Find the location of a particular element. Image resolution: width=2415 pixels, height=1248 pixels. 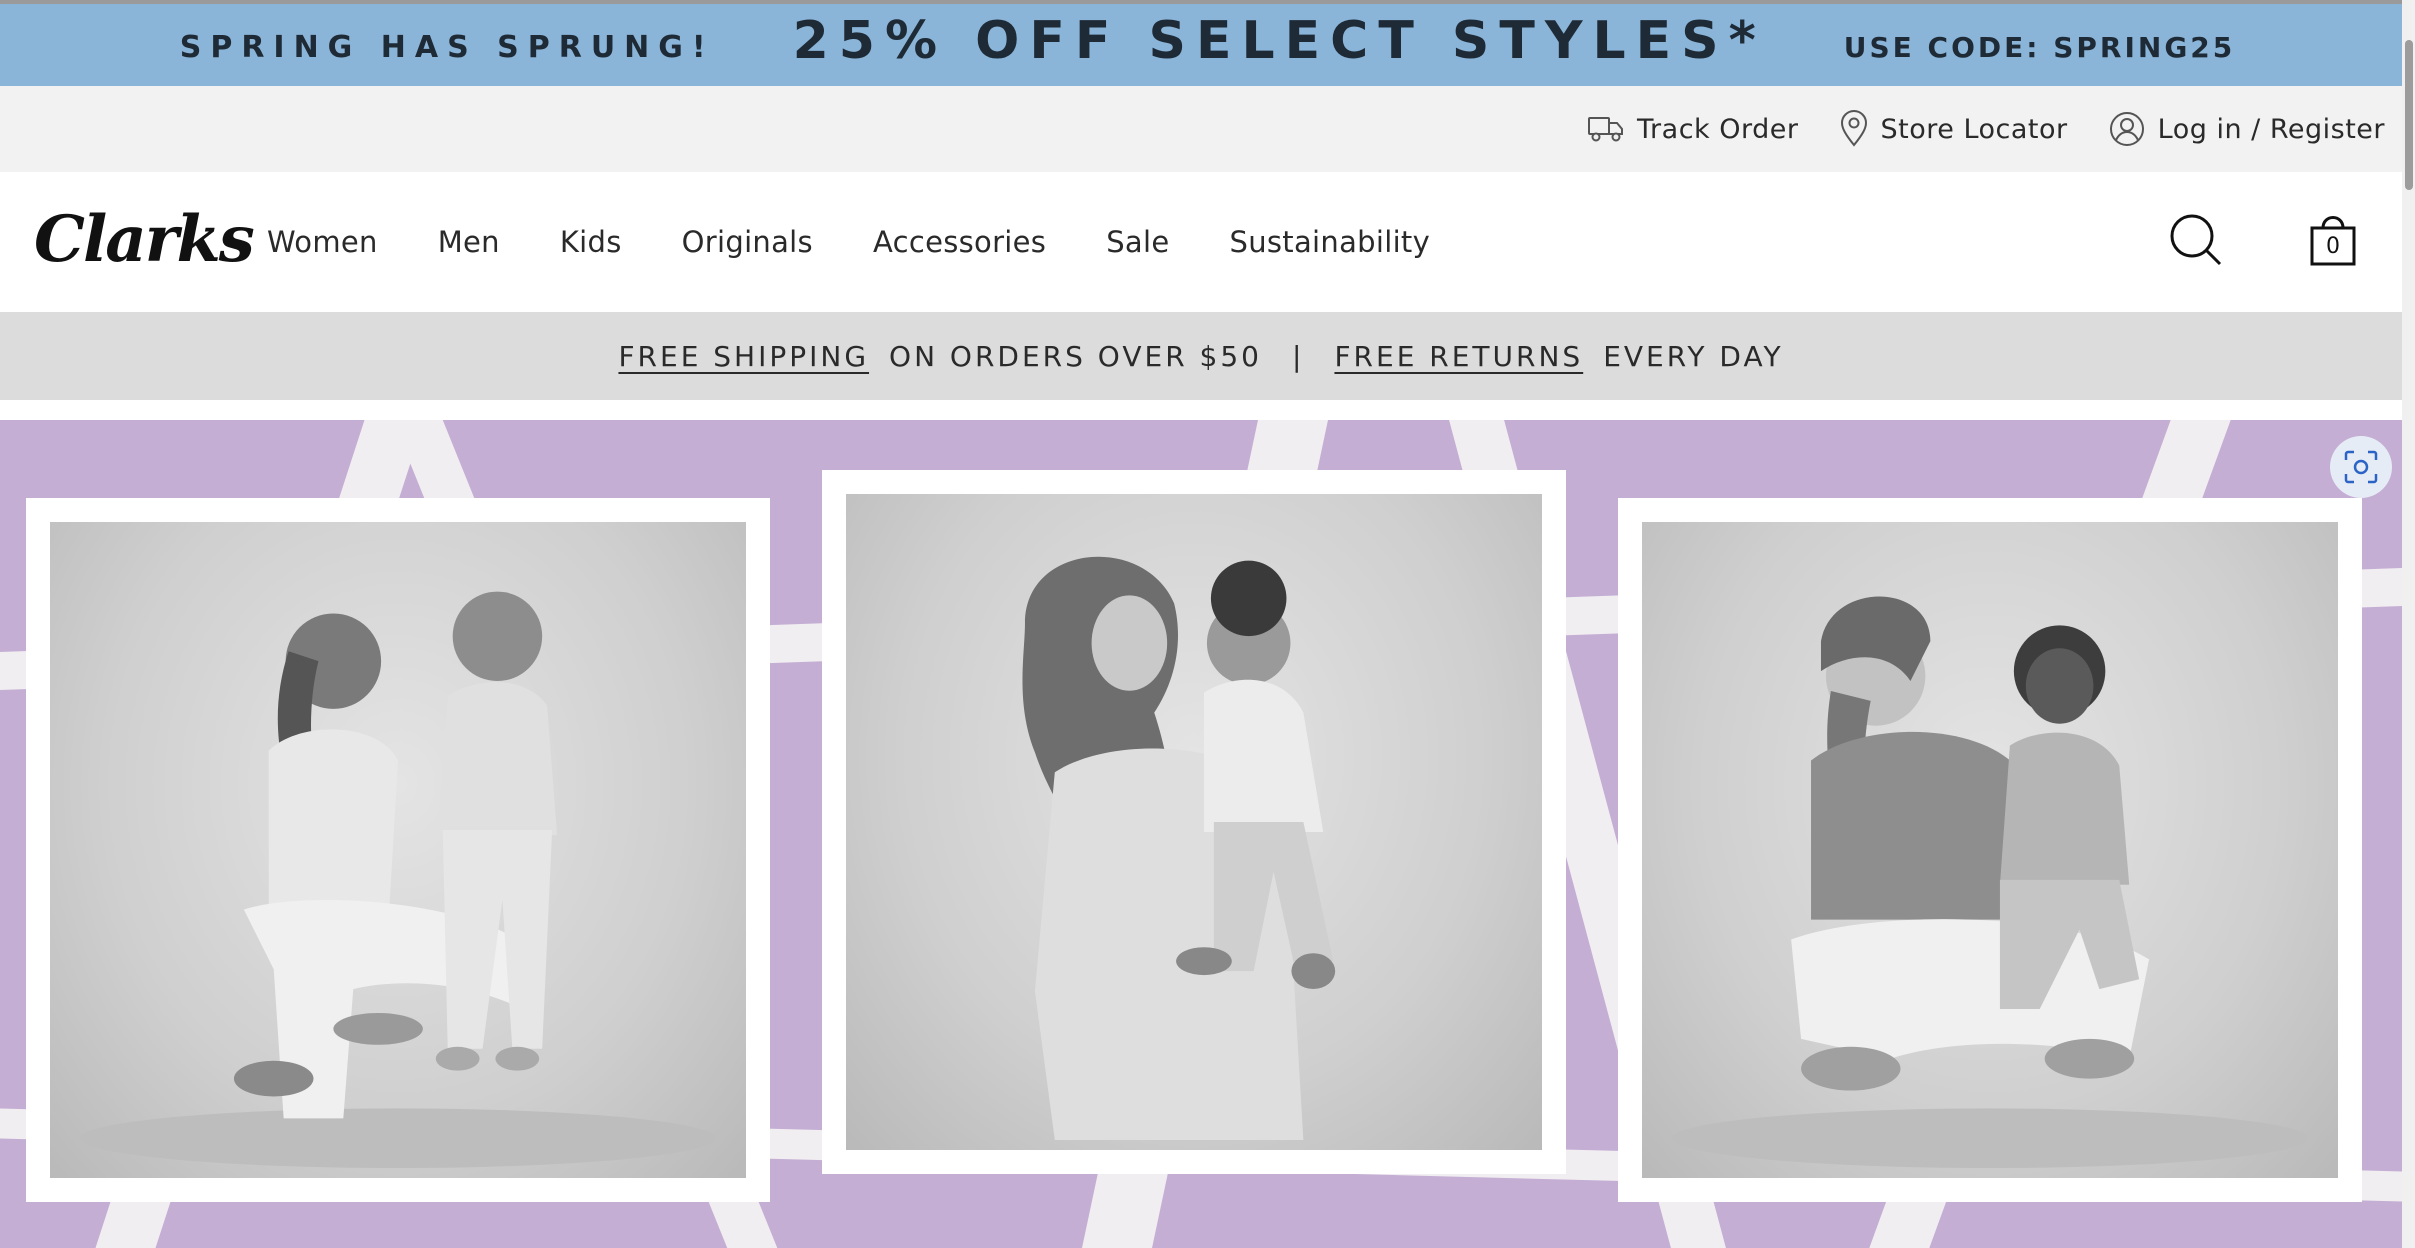

store-locator-link: Store Locator is located at coordinates (1953, 129).